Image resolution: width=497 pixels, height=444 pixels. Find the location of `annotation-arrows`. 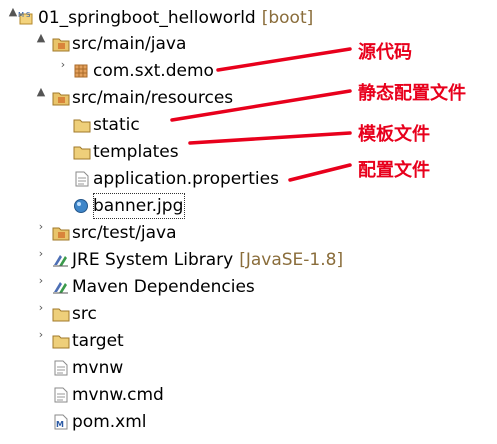

annotation-arrows is located at coordinates (261, 114).